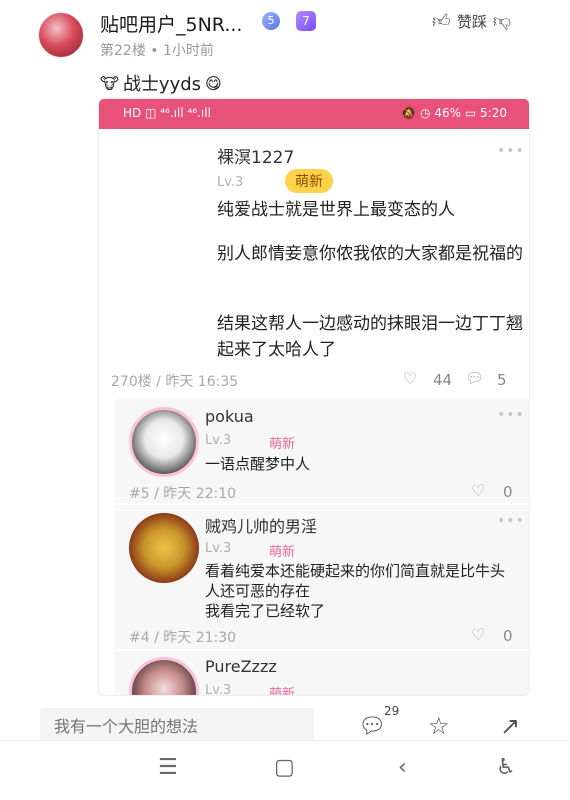  What do you see at coordinates (109, 83) in the screenshot?
I see `cow-emoji-icon: 🐮` at bounding box center [109, 83].